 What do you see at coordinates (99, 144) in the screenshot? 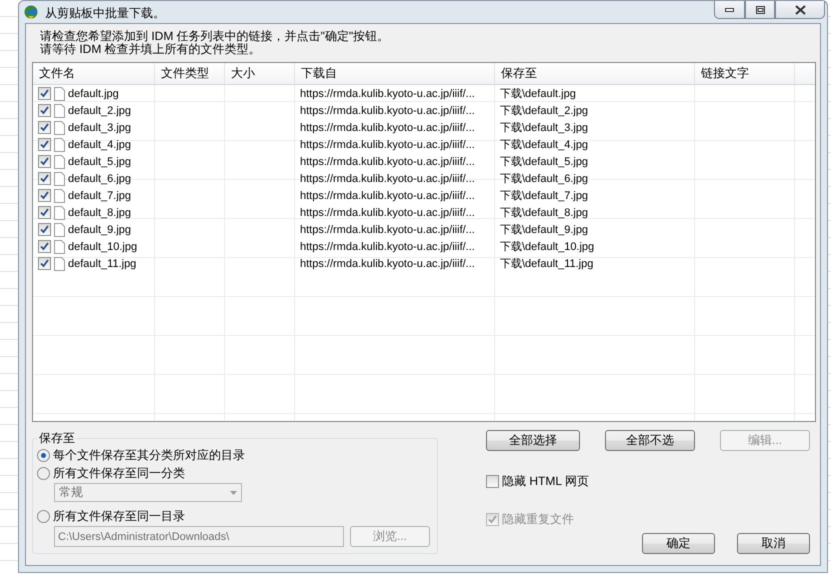
I see `file-name: default_4.jpg` at bounding box center [99, 144].